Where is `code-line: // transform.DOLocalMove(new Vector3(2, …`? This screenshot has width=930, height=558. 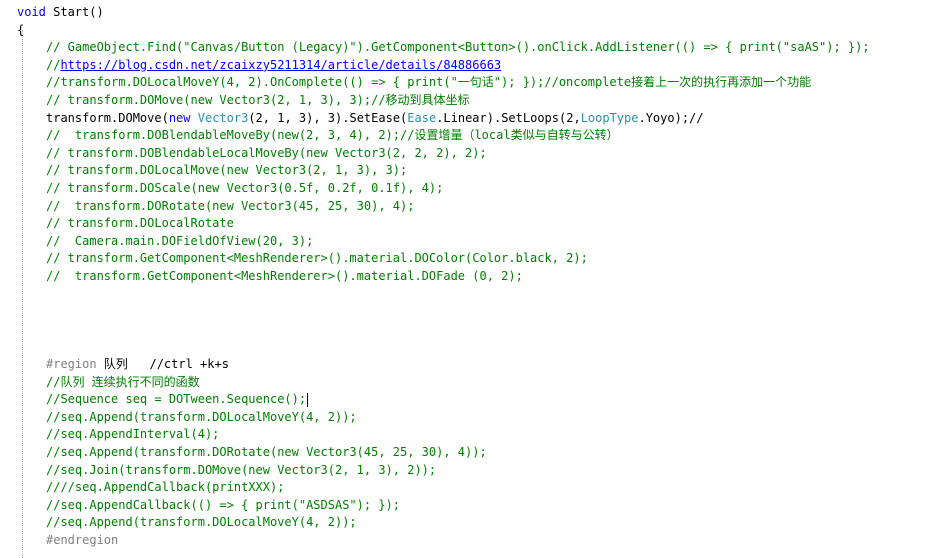 code-line: // transform.DOLocalMove(new Vector3(2, … is located at coordinates (227, 170).